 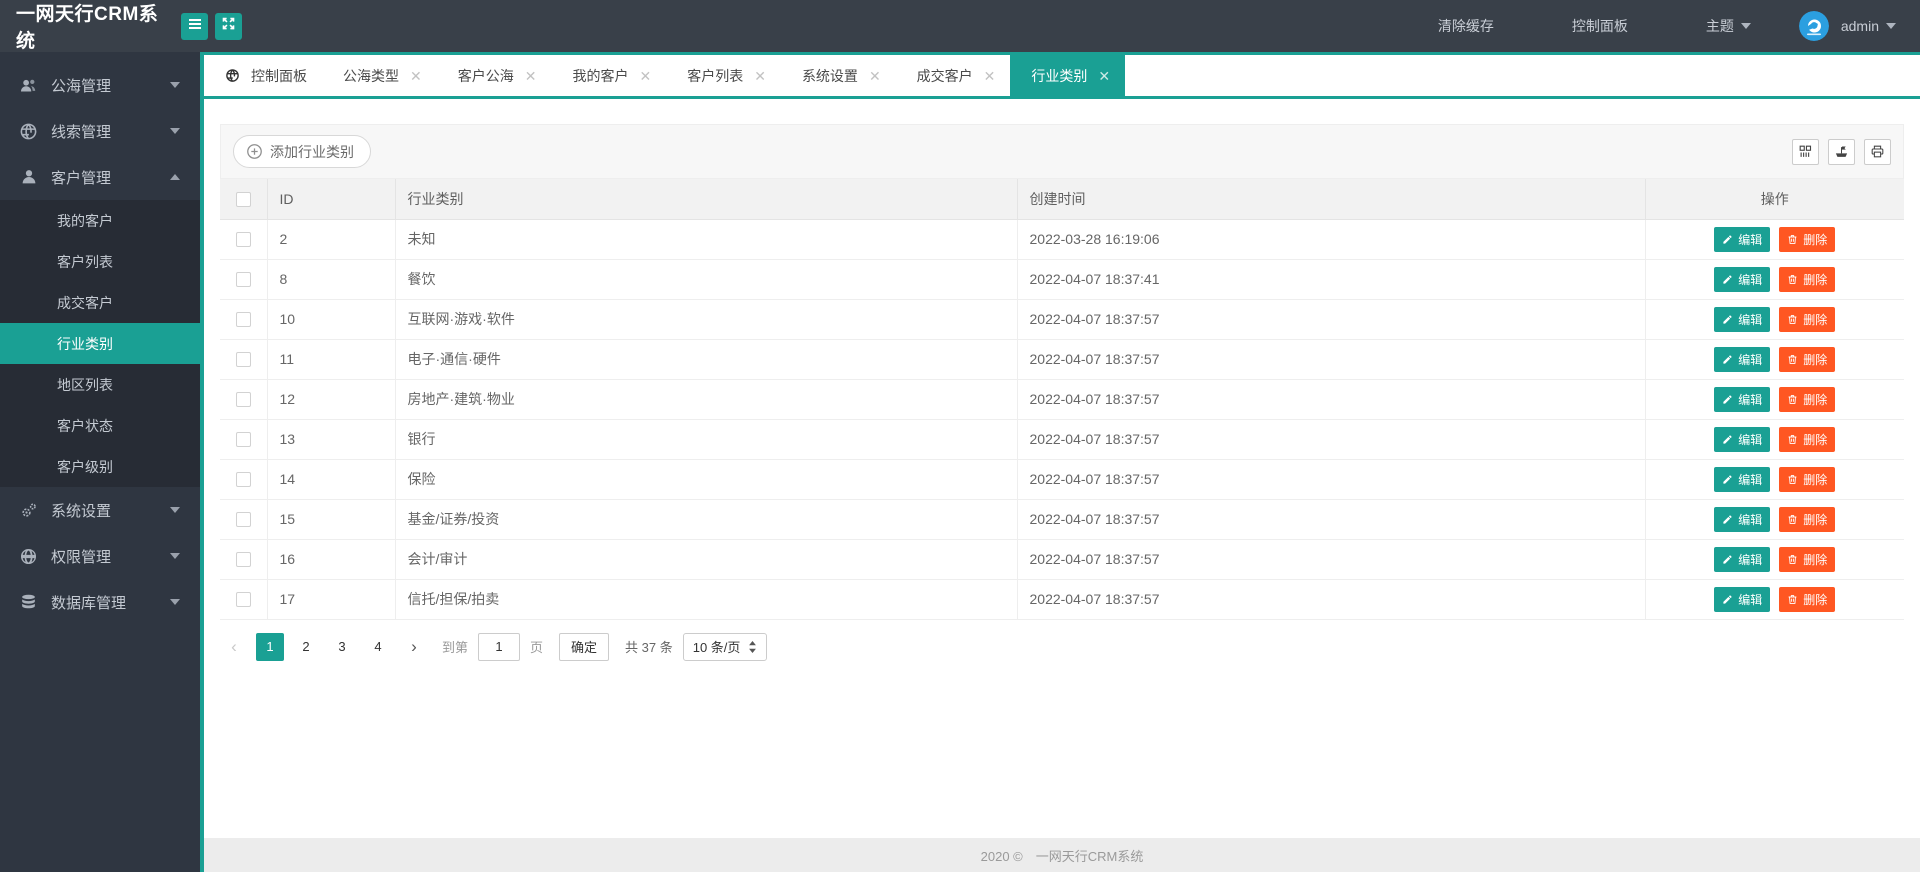 What do you see at coordinates (302, 151) in the screenshot?
I see `add-industry-category-button: 添加行业类别` at bounding box center [302, 151].